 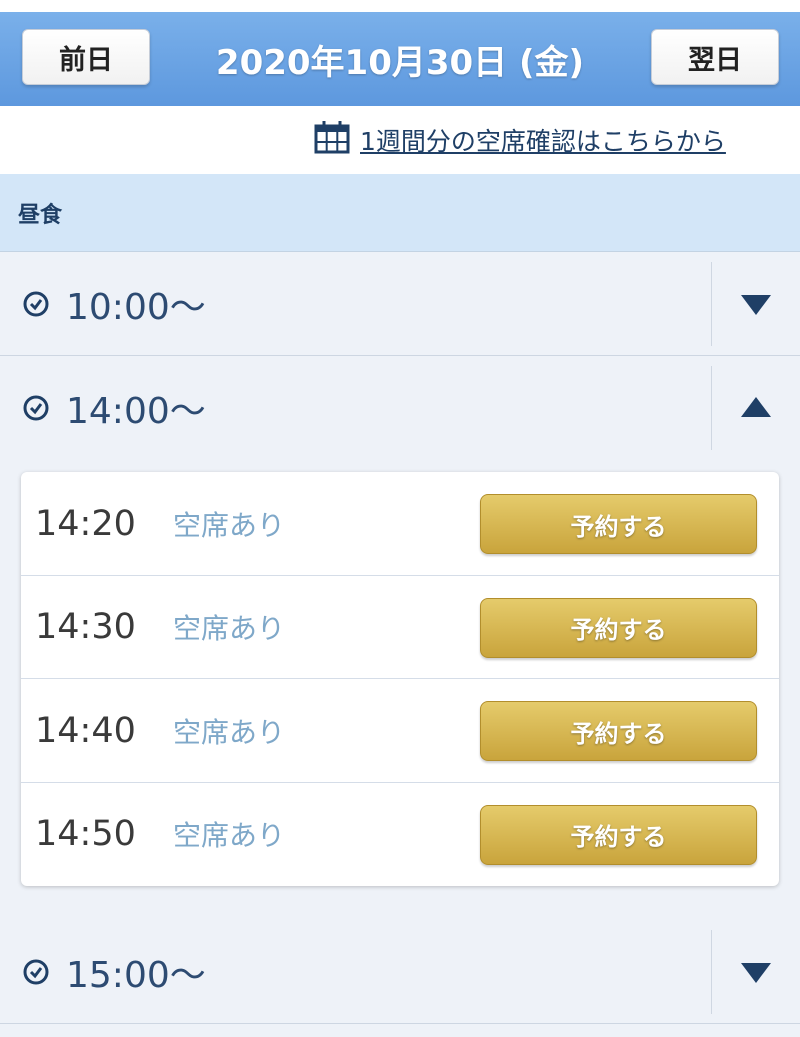 I want to click on time-value: 14:50, so click(x=85, y=834).